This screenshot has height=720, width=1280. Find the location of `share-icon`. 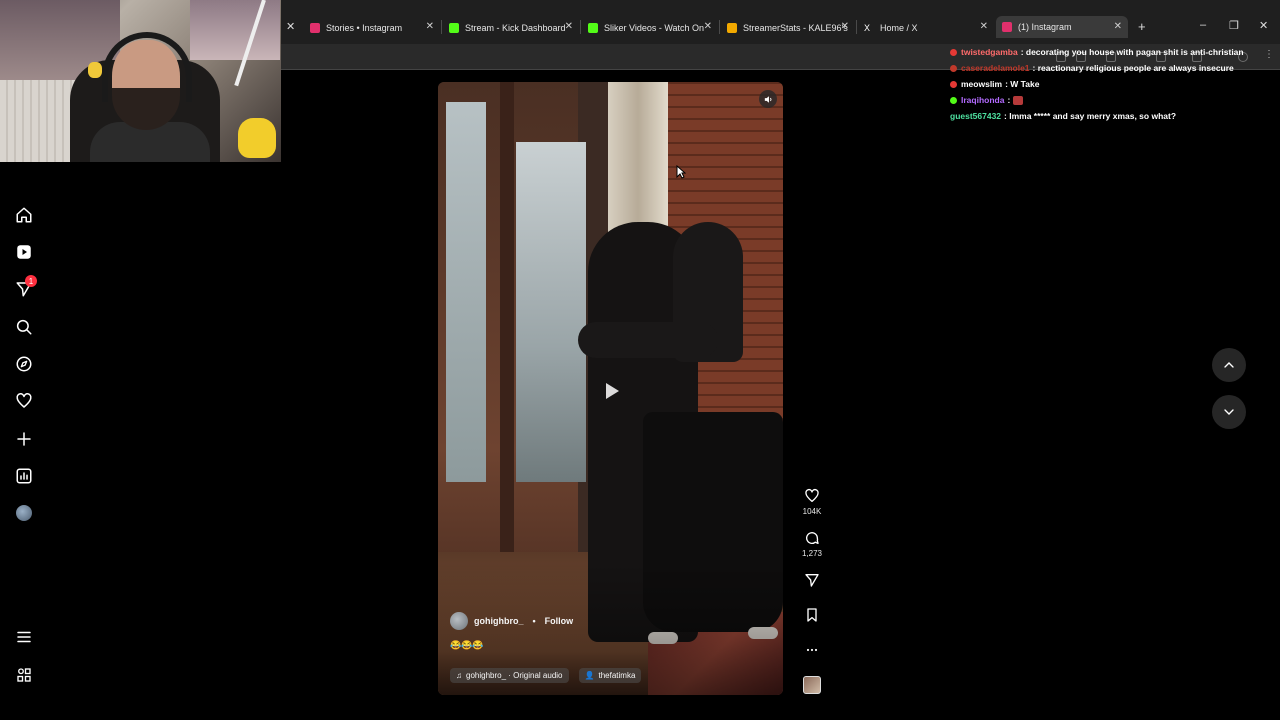

share-icon is located at coordinates (812, 580).